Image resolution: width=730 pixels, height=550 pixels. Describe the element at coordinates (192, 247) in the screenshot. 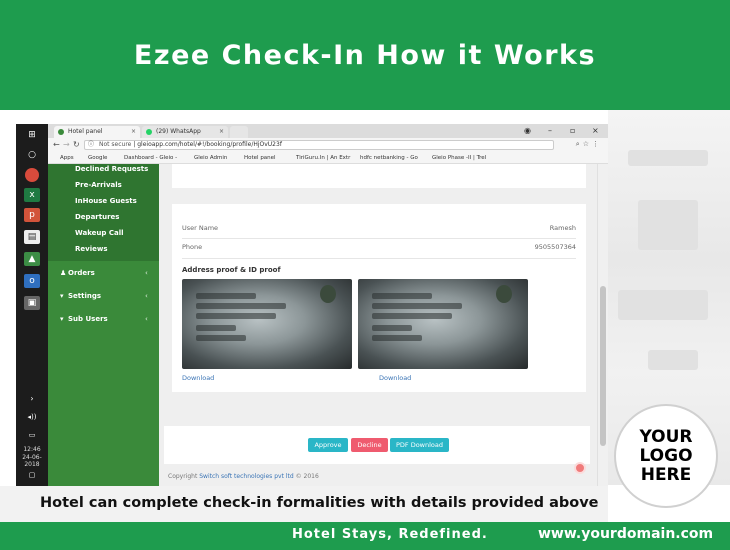

I see `phone-label: Phone` at that location.